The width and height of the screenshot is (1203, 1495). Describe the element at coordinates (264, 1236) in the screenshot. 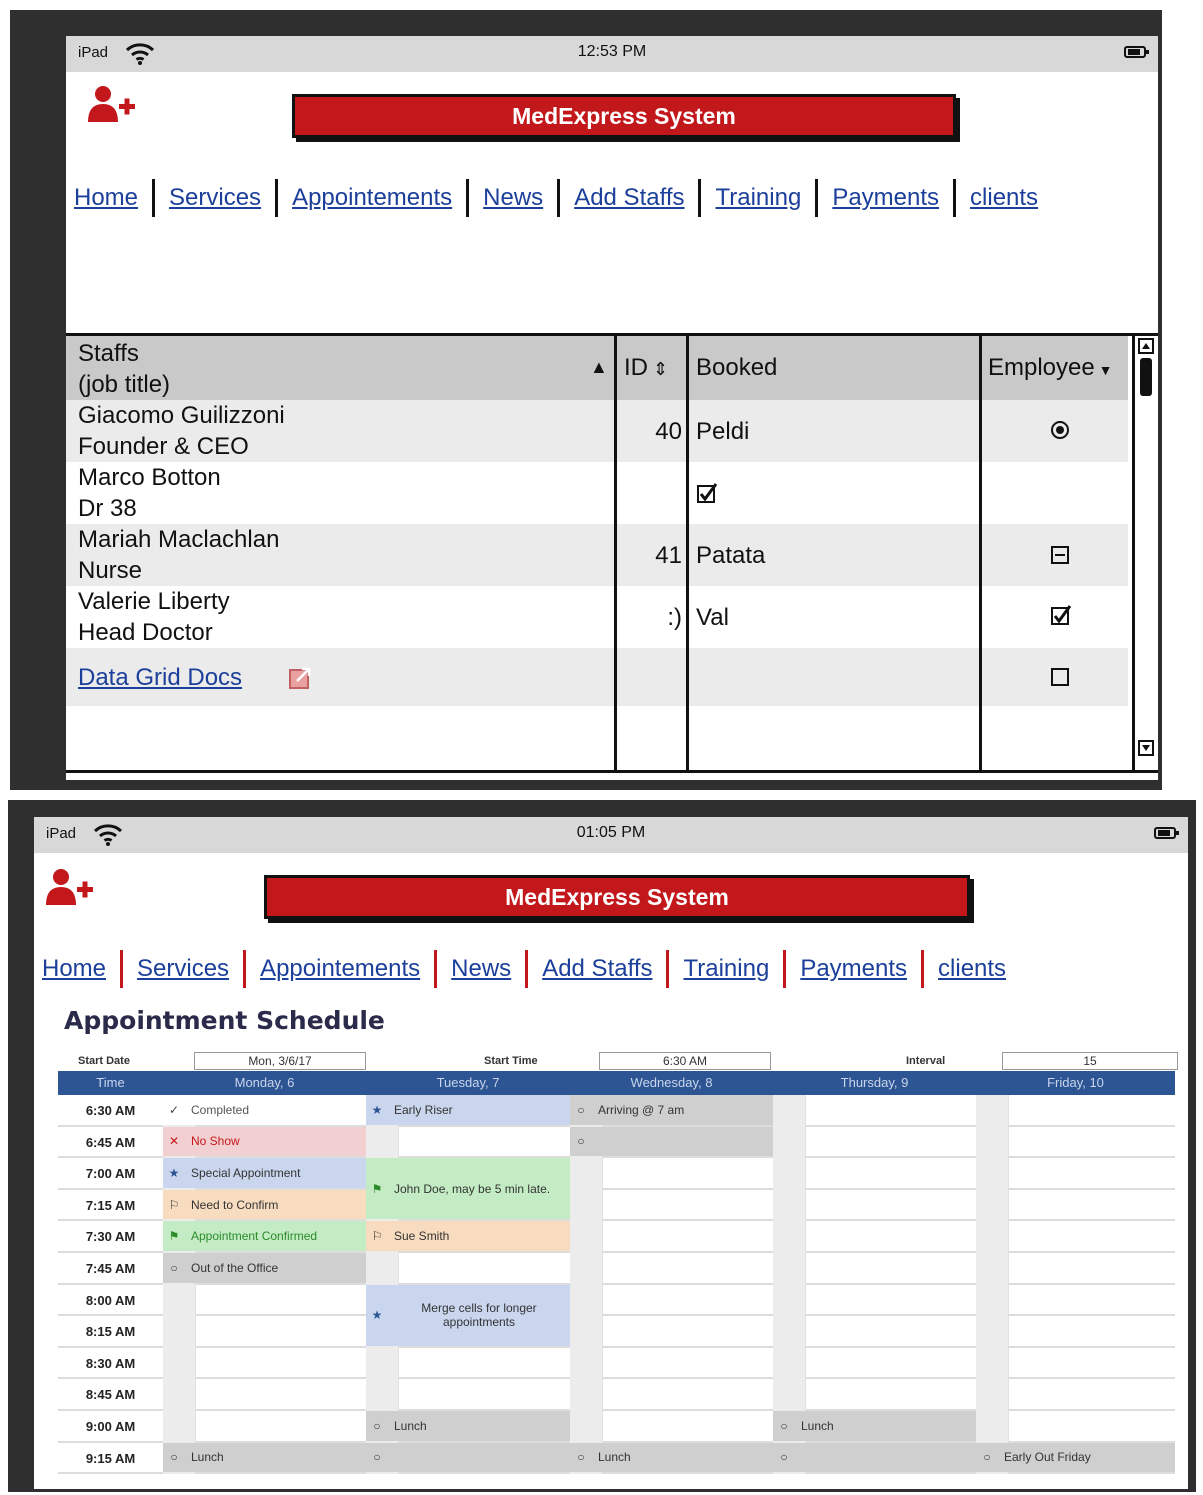

I see `appointment-block: ⚑ Appointment Confirmed` at that location.